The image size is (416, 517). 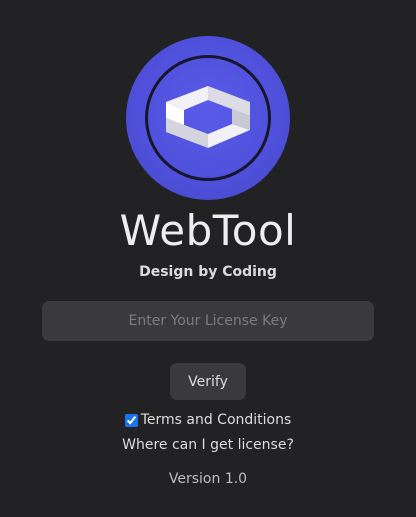 What do you see at coordinates (208, 479) in the screenshot?
I see `version-label: Version 1.0` at bounding box center [208, 479].